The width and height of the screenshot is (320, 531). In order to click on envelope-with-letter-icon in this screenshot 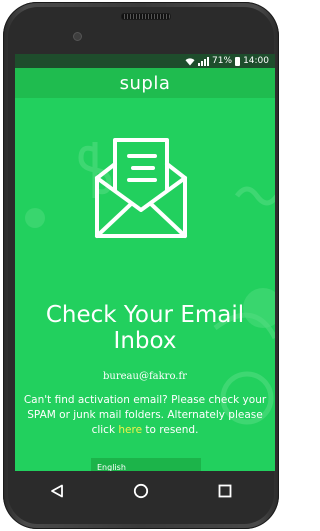, I will do `click(141, 188)`.